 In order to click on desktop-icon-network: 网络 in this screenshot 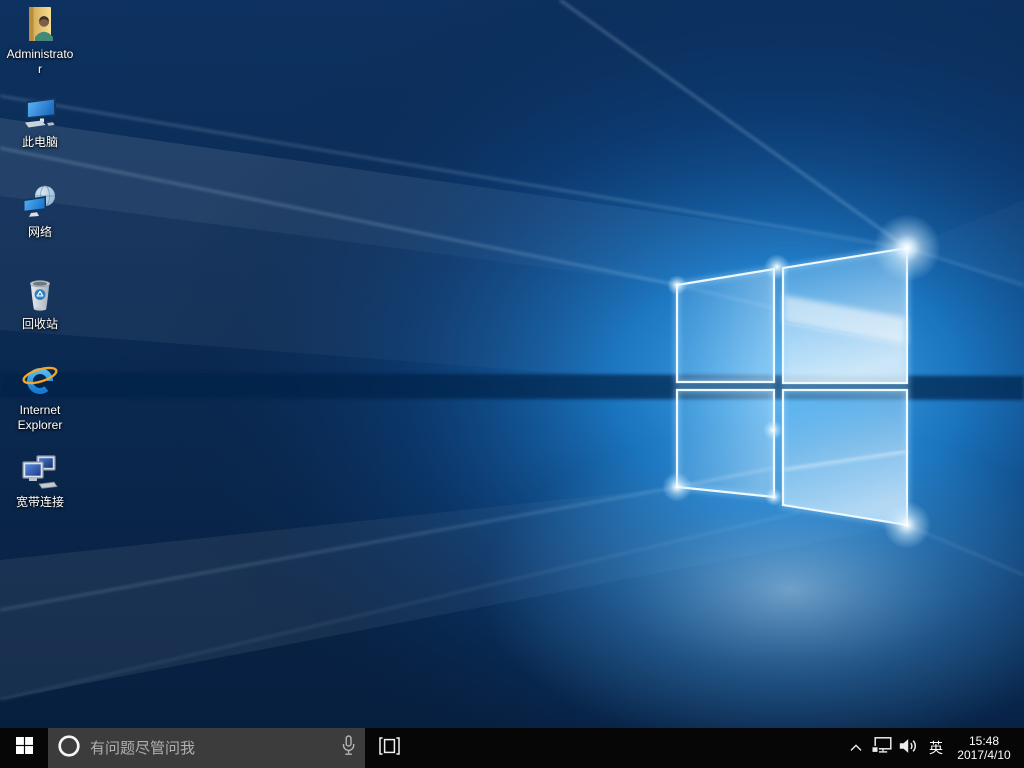, I will do `click(40, 211)`.